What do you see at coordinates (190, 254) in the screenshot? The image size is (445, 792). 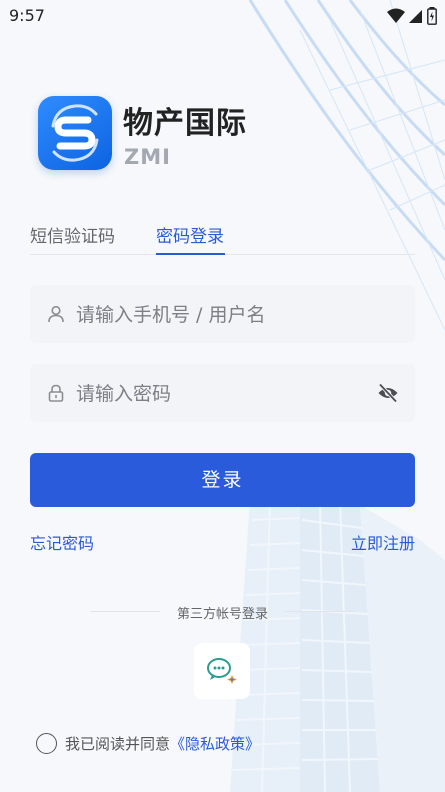 I see `active-tab-indicator` at bounding box center [190, 254].